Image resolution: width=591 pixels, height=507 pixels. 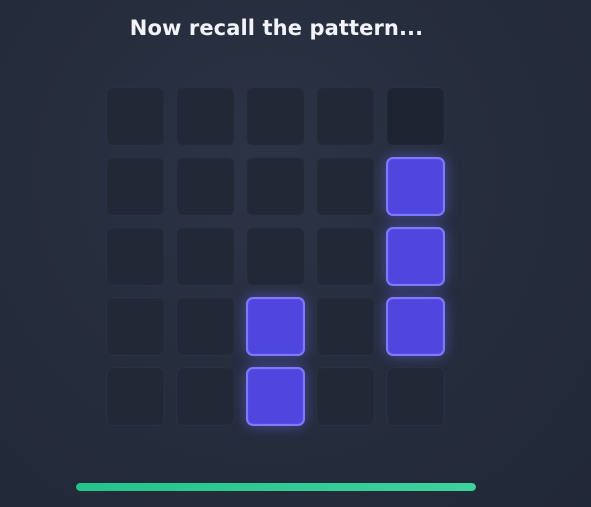 What do you see at coordinates (275, 186) in the screenshot?
I see `grid-tile-r2-c3` at bounding box center [275, 186].